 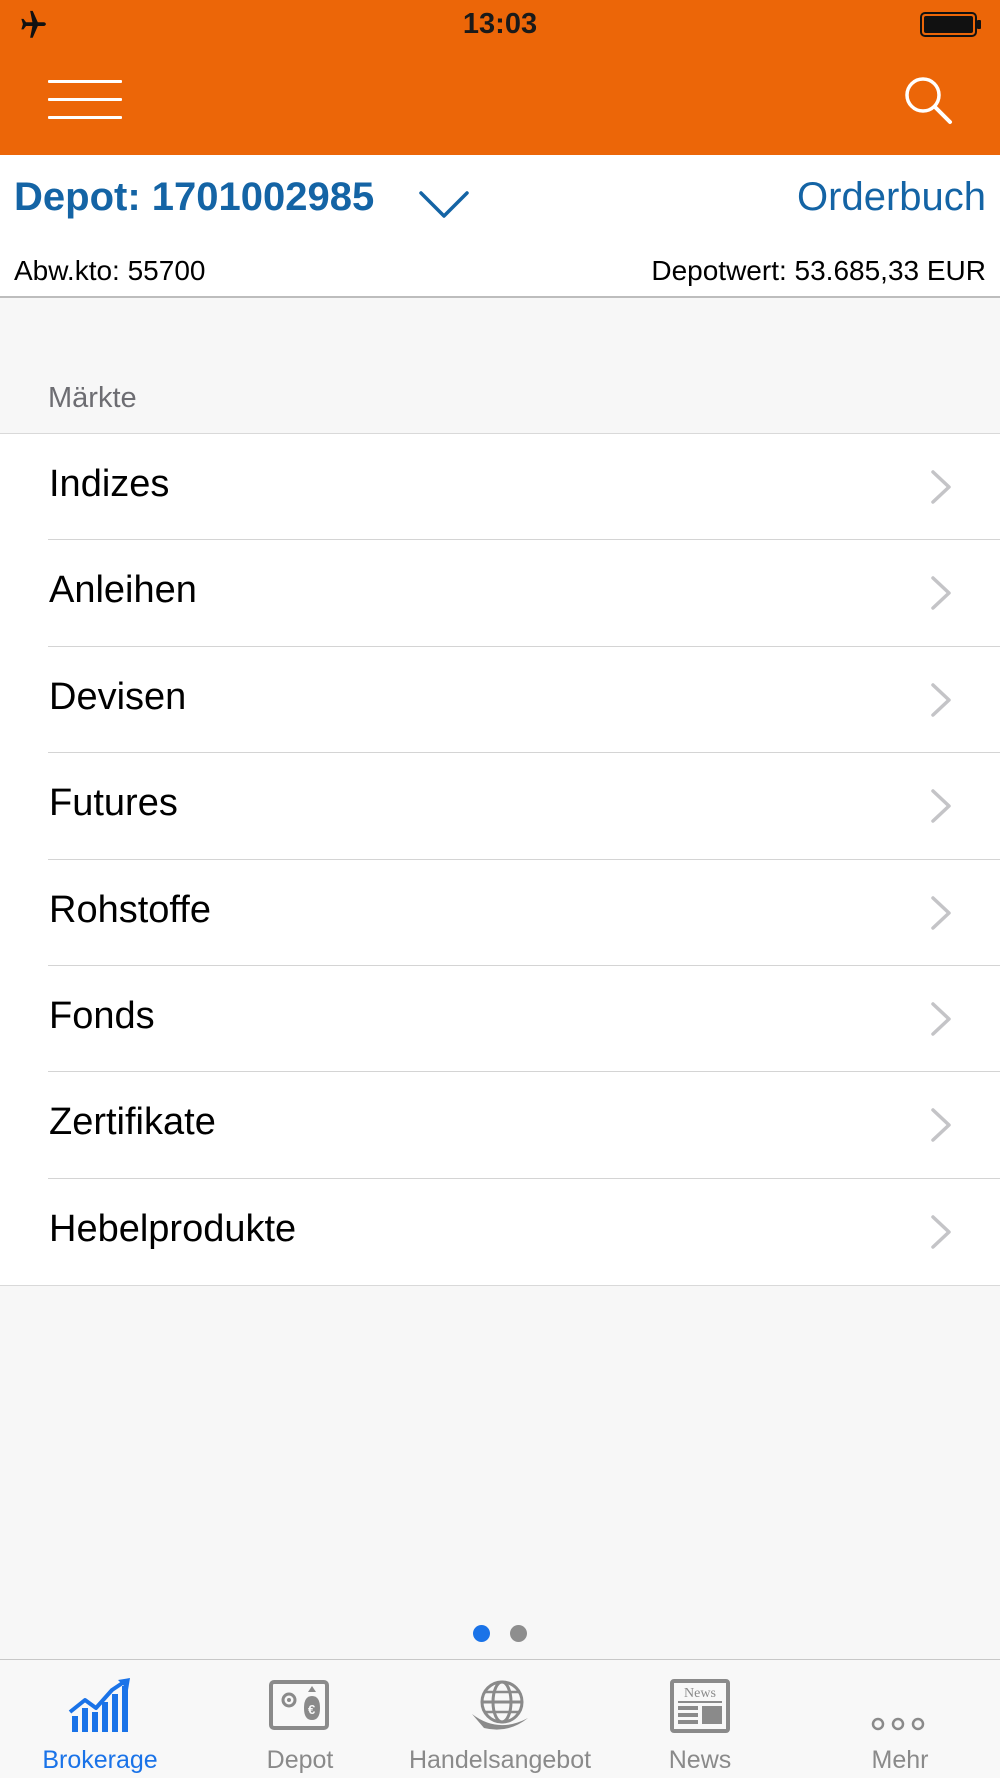 I want to click on tab-label: News, so click(x=700, y=1760).